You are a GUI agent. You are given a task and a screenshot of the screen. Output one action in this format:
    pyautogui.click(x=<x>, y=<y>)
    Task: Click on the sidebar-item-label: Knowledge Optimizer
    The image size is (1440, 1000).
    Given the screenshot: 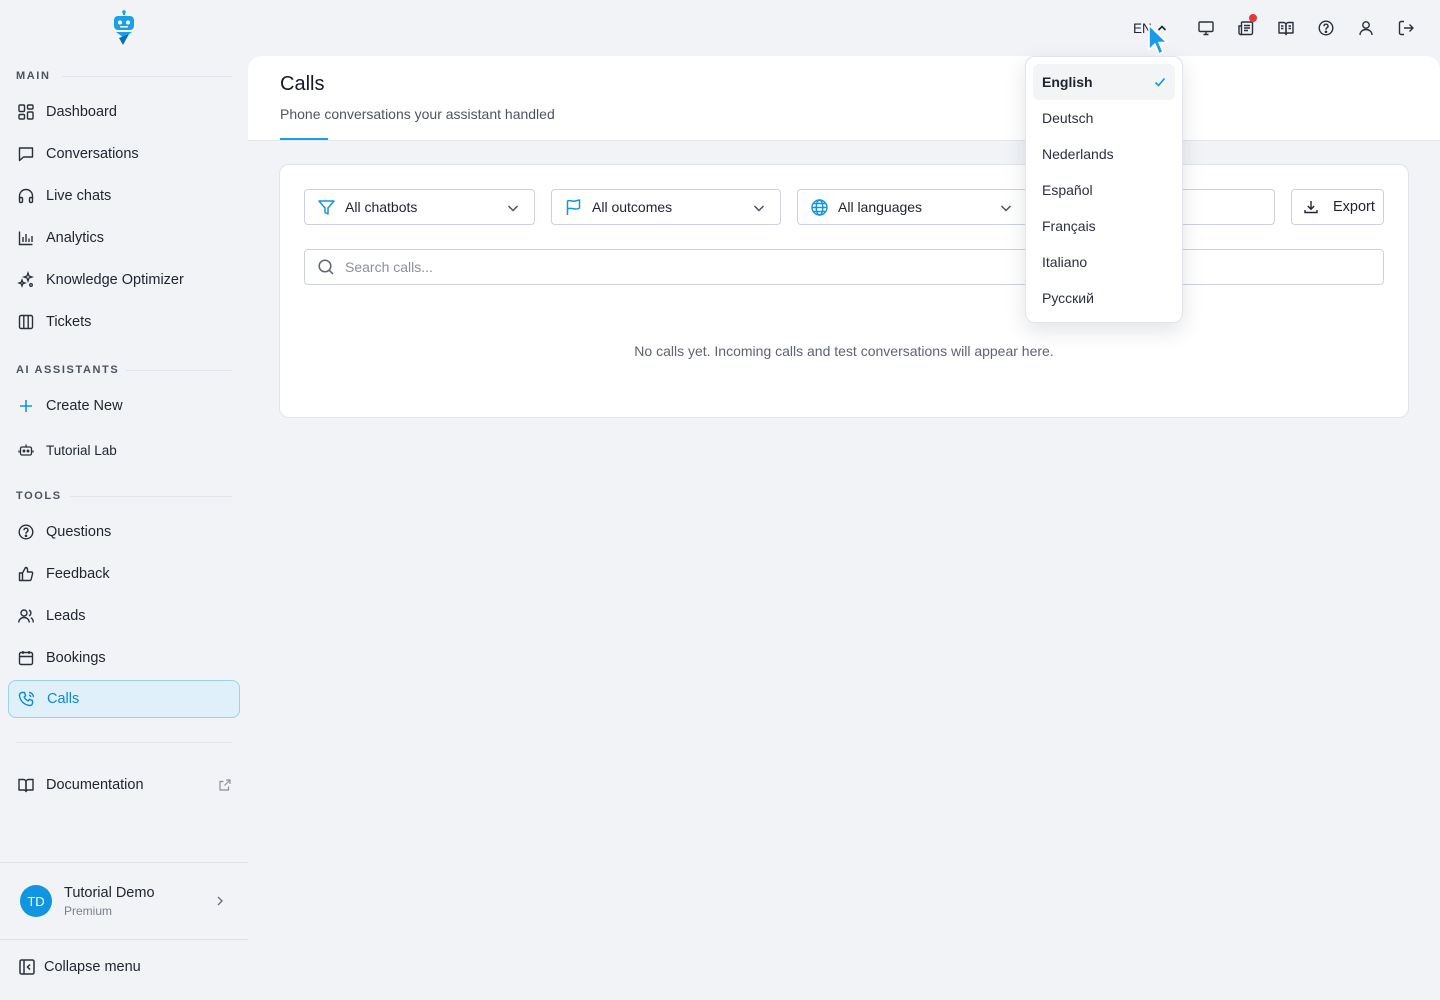 What is the action you would take?
    pyautogui.click(x=115, y=280)
    